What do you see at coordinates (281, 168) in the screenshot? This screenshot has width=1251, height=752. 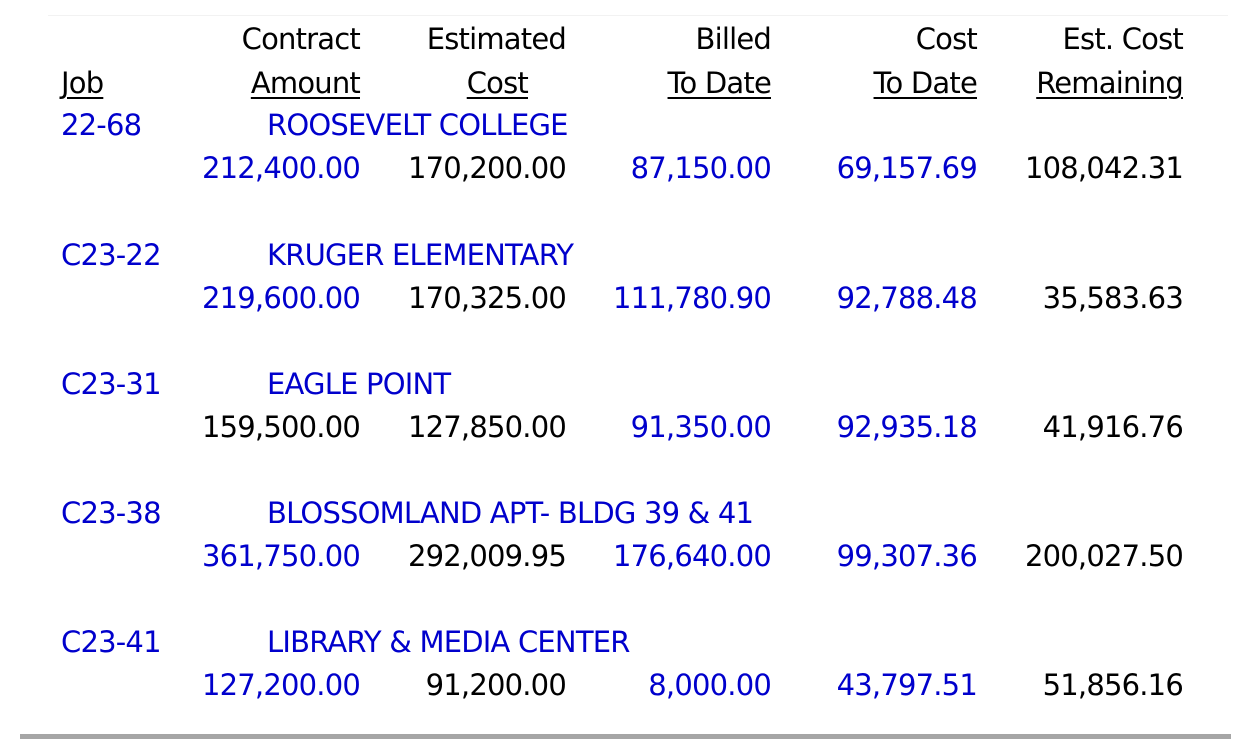 I see `contract-amount-link: 212,400.00` at bounding box center [281, 168].